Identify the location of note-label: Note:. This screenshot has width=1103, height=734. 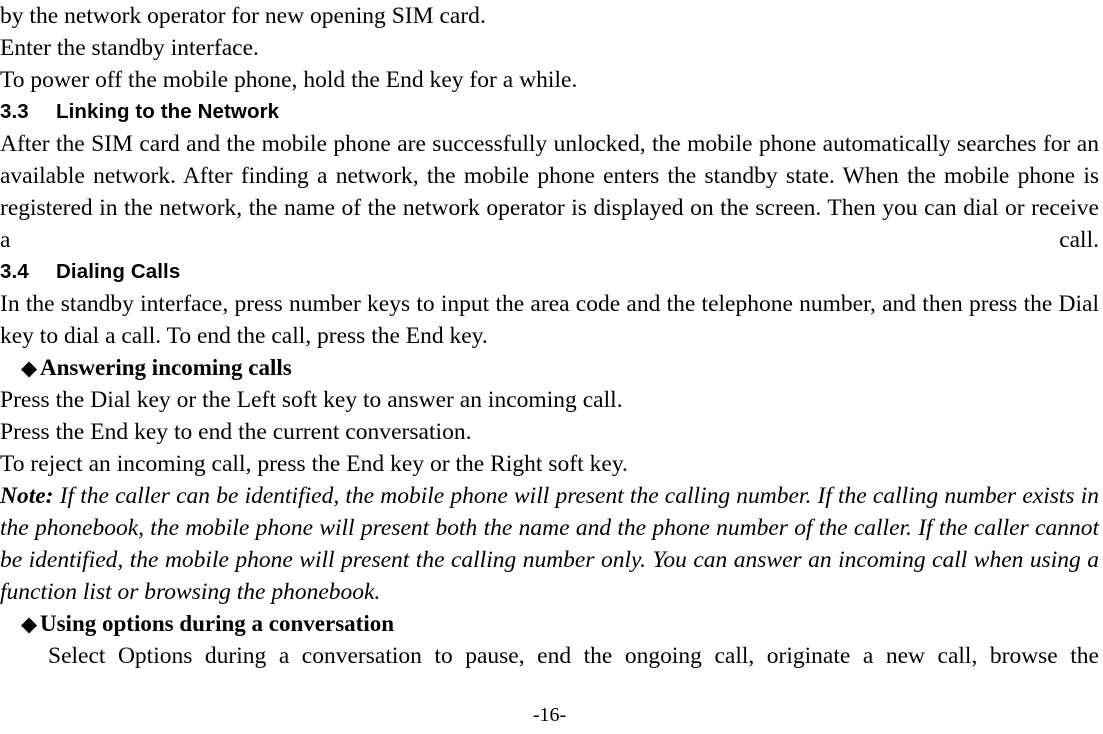
(27, 496).